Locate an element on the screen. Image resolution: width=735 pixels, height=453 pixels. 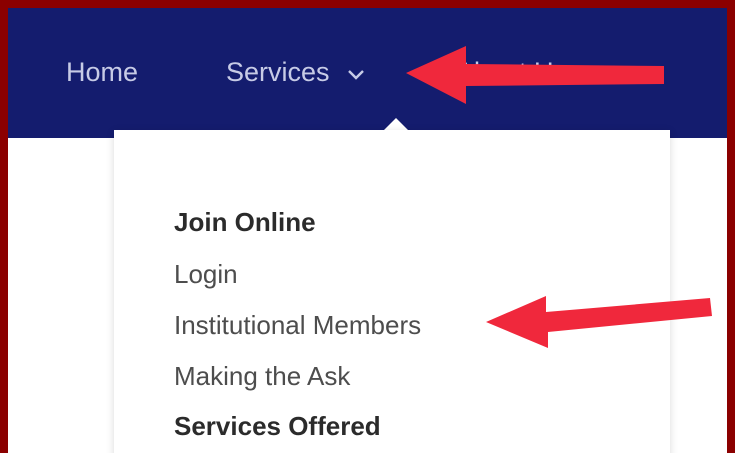
menu-item-join-online: Join Online is located at coordinates (245, 222).